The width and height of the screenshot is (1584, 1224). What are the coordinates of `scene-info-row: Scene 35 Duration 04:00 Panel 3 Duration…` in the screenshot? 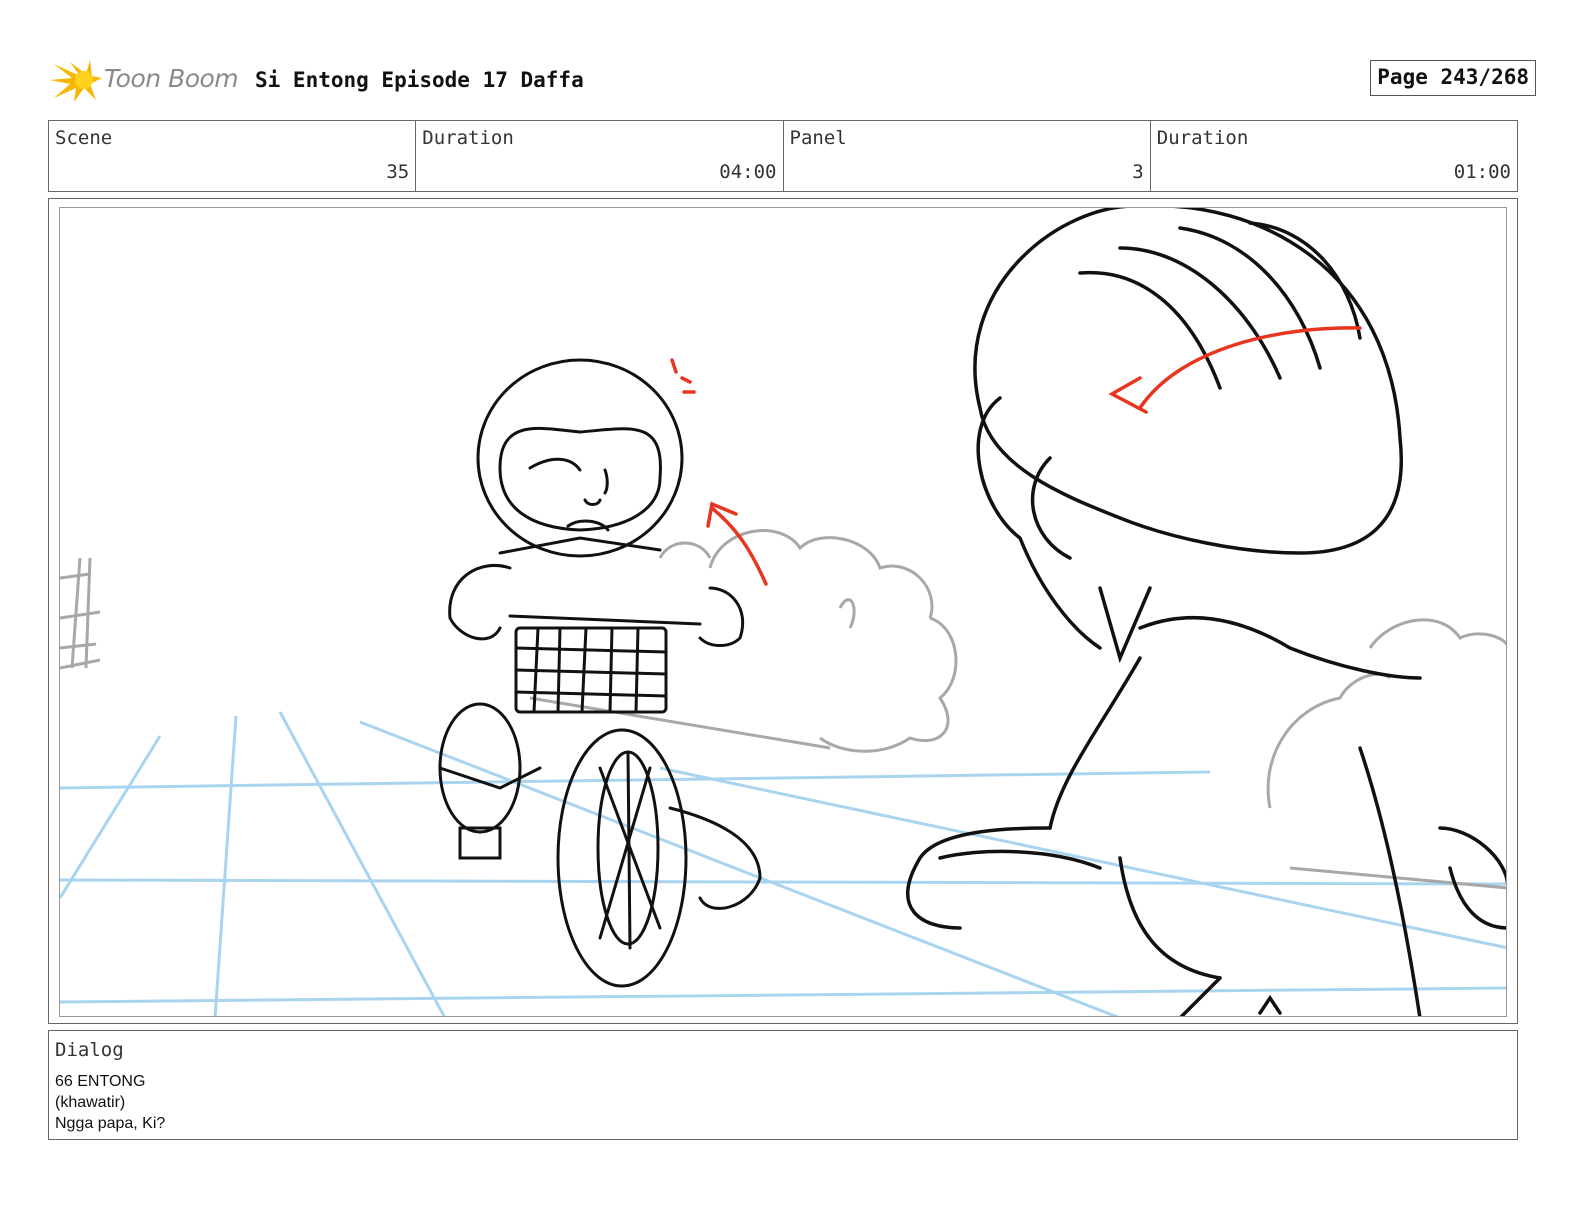 It's located at (783, 156).